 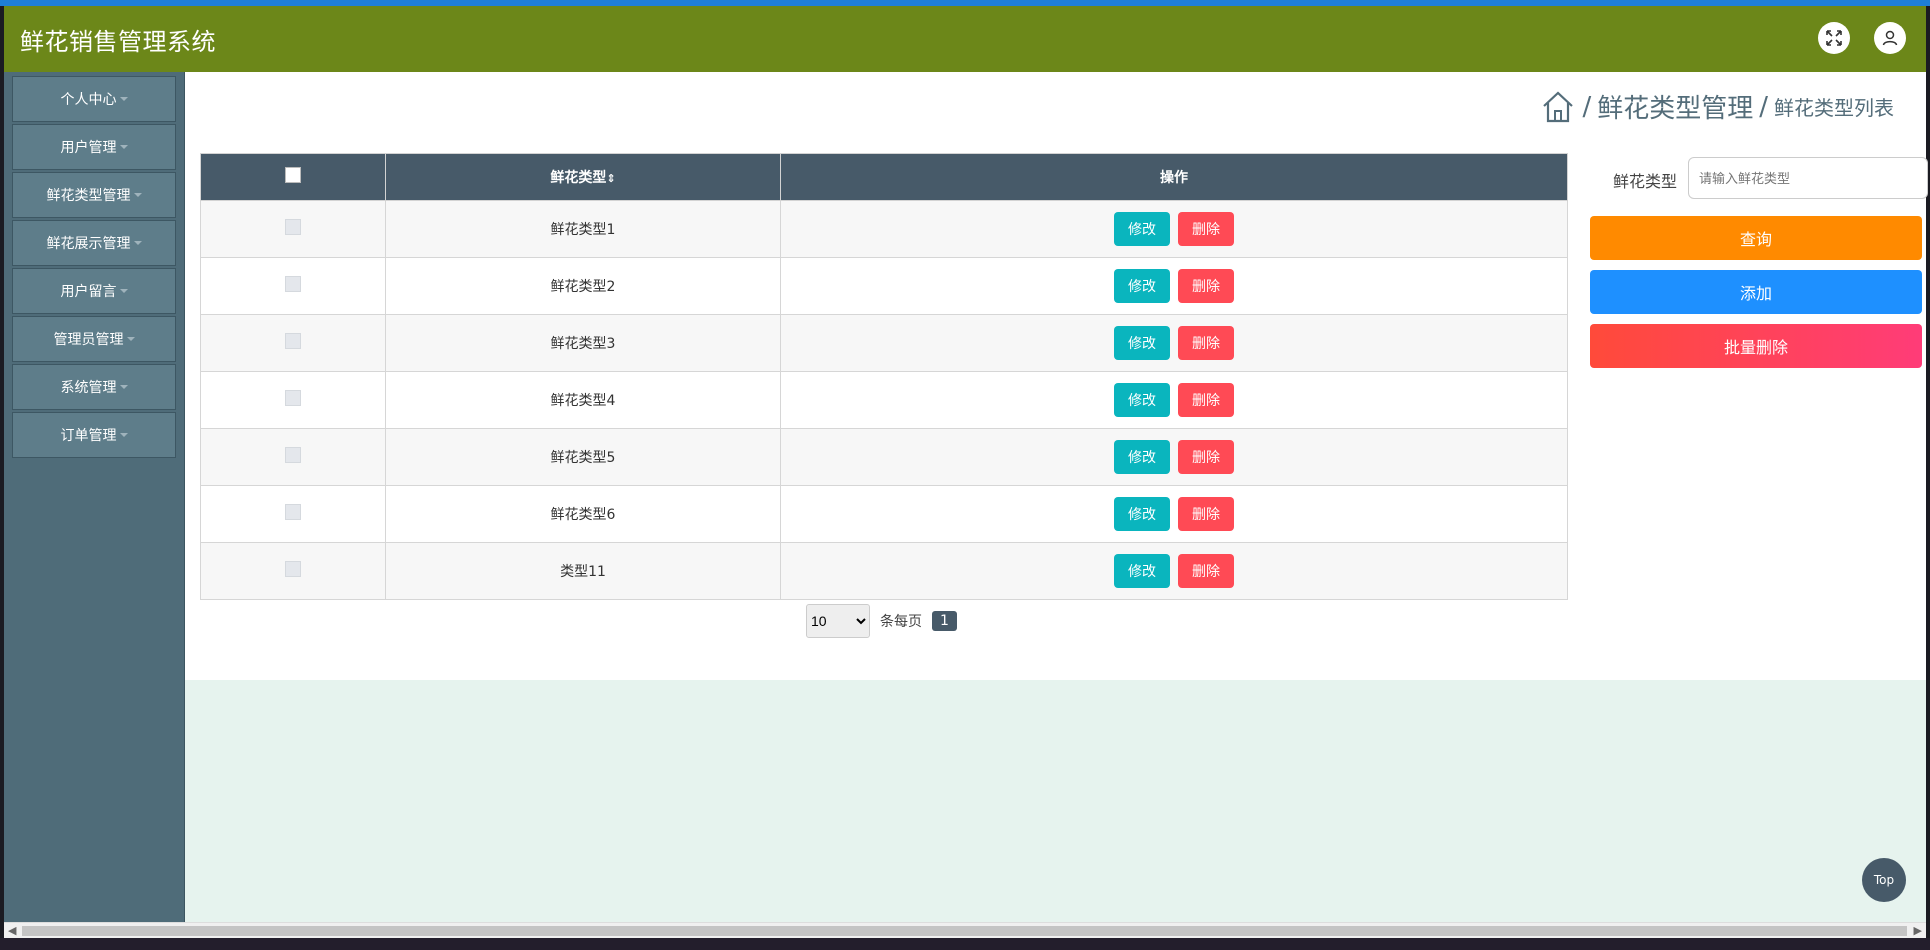 I want to click on sidebar-item-flower-type-management: 鲜花类型管理, so click(x=94, y=195).